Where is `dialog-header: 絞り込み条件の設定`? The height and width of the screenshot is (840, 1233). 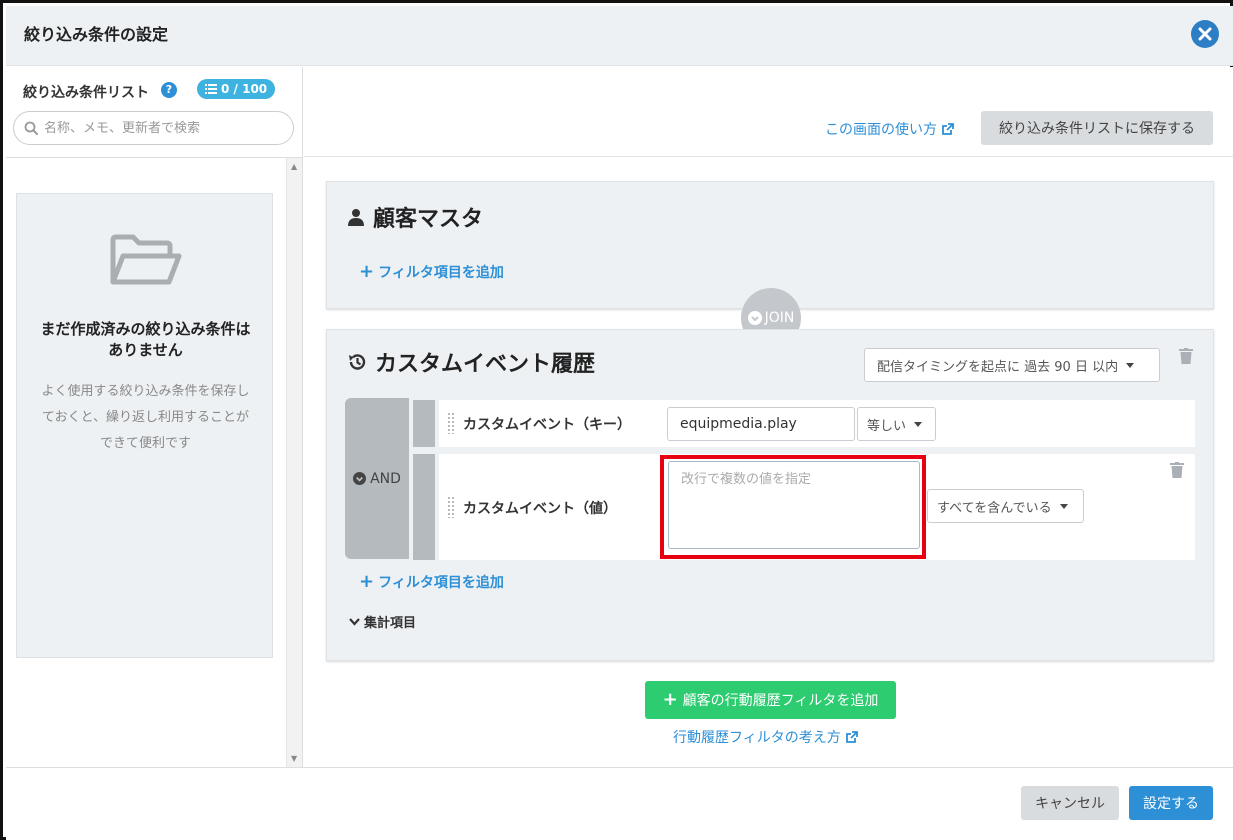 dialog-header: 絞り込み条件の設定 is located at coordinates (619, 36).